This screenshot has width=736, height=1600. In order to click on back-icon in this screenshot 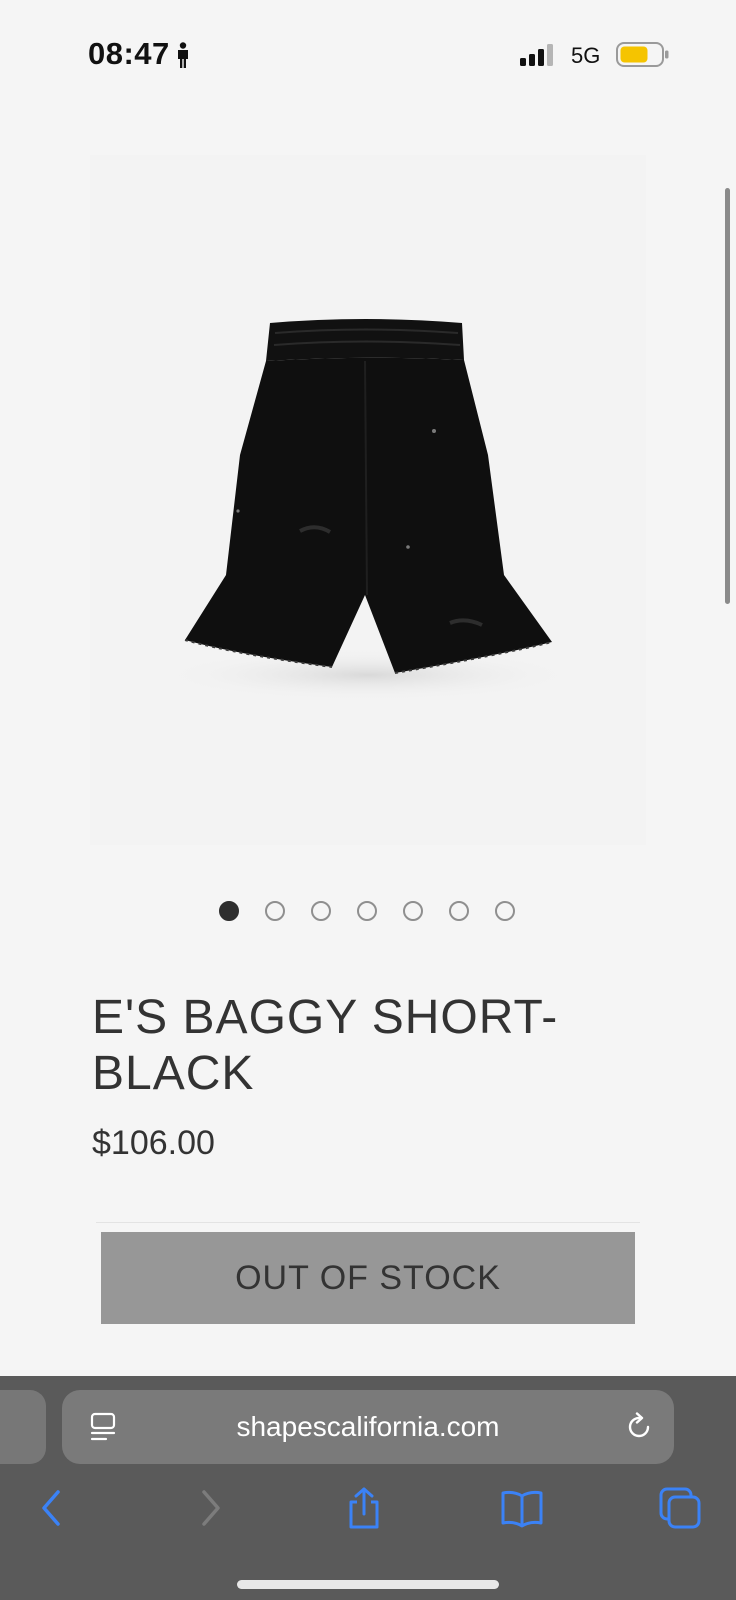, I will do `click(52, 1508)`.